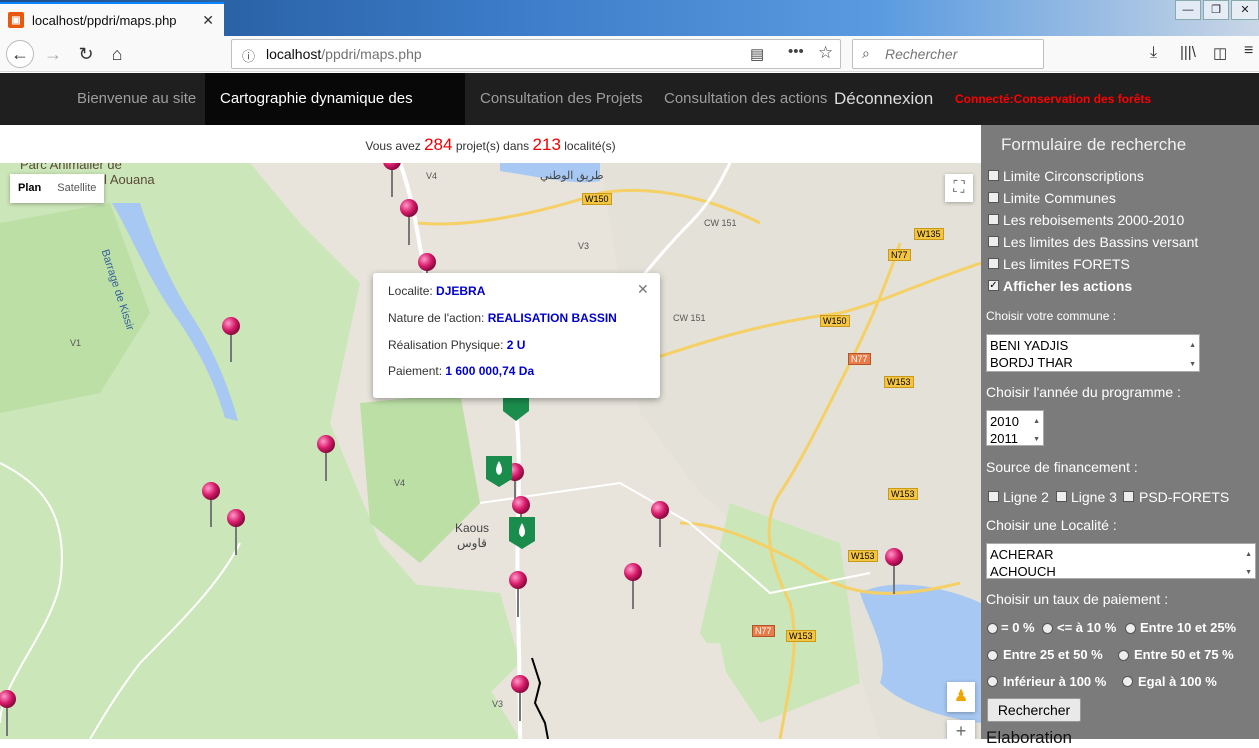  I want to click on close-window-button: ✕, so click(1245, 10).